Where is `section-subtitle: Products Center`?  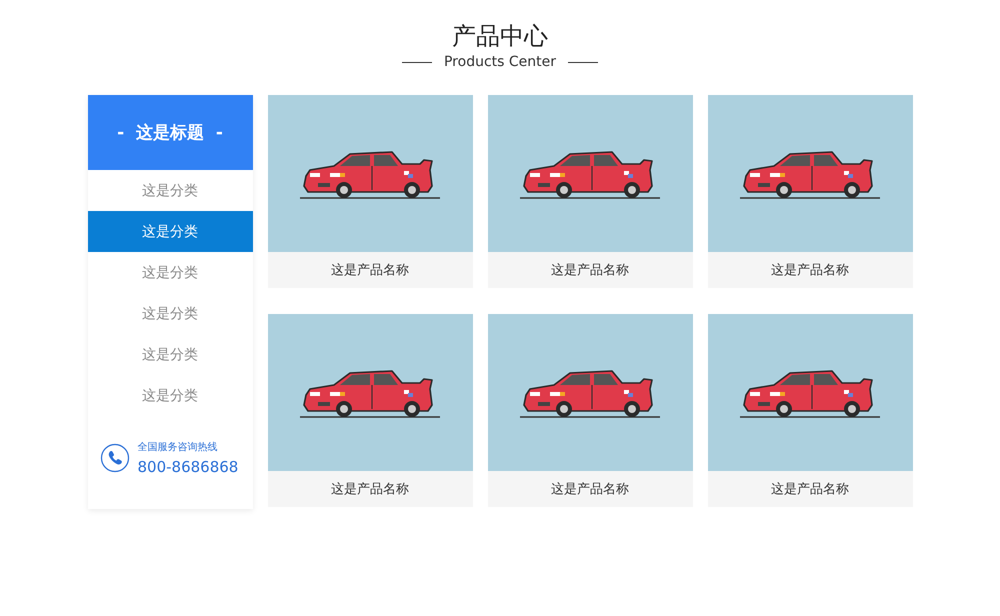 section-subtitle: Products Center is located at coordinates (500, 62).